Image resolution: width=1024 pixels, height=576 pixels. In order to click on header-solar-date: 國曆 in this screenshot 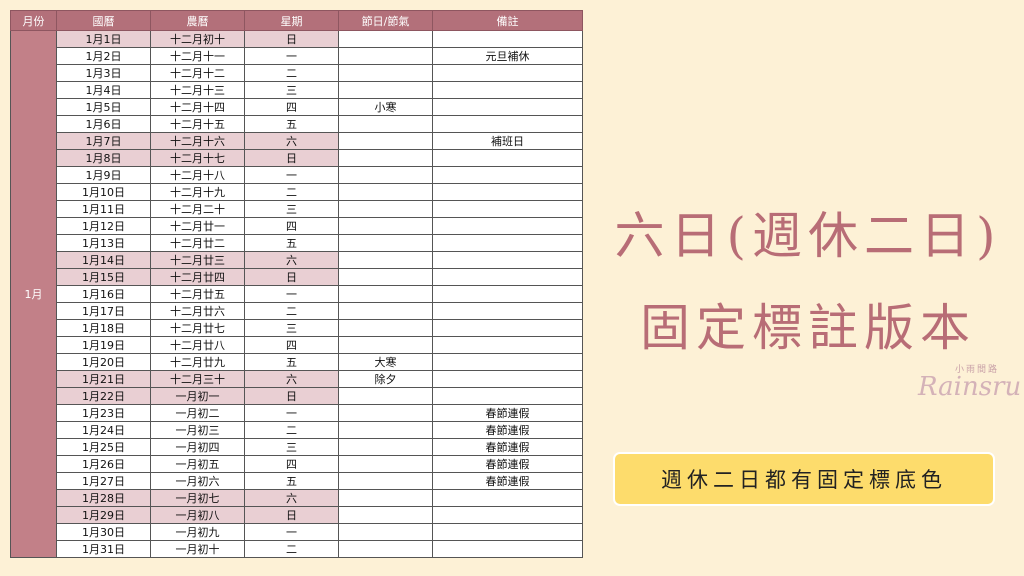, I will do `click(103, 20)`.